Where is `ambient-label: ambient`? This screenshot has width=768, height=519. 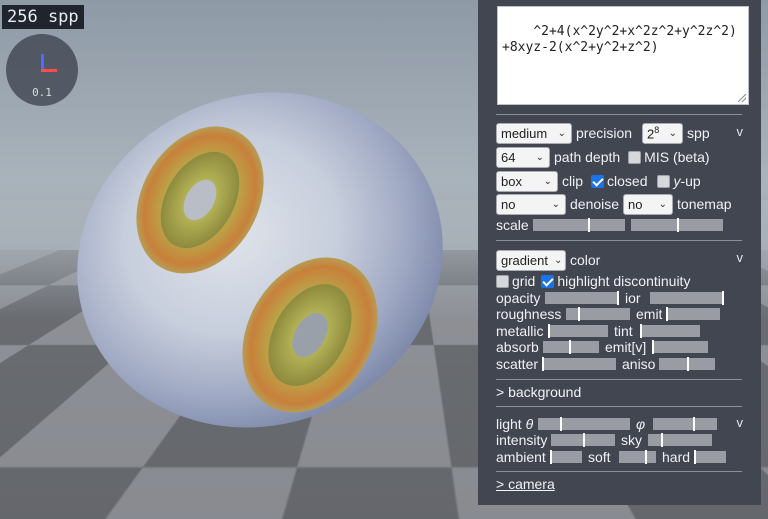 ambient-label: ambient is located at coordinates (521, 457).